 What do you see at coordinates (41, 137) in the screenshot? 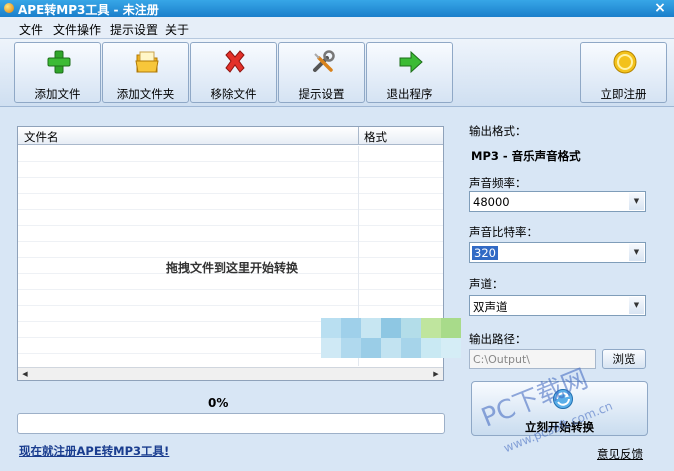
I see `column-header-filename: 文件名` at bounding box center [41, 137].